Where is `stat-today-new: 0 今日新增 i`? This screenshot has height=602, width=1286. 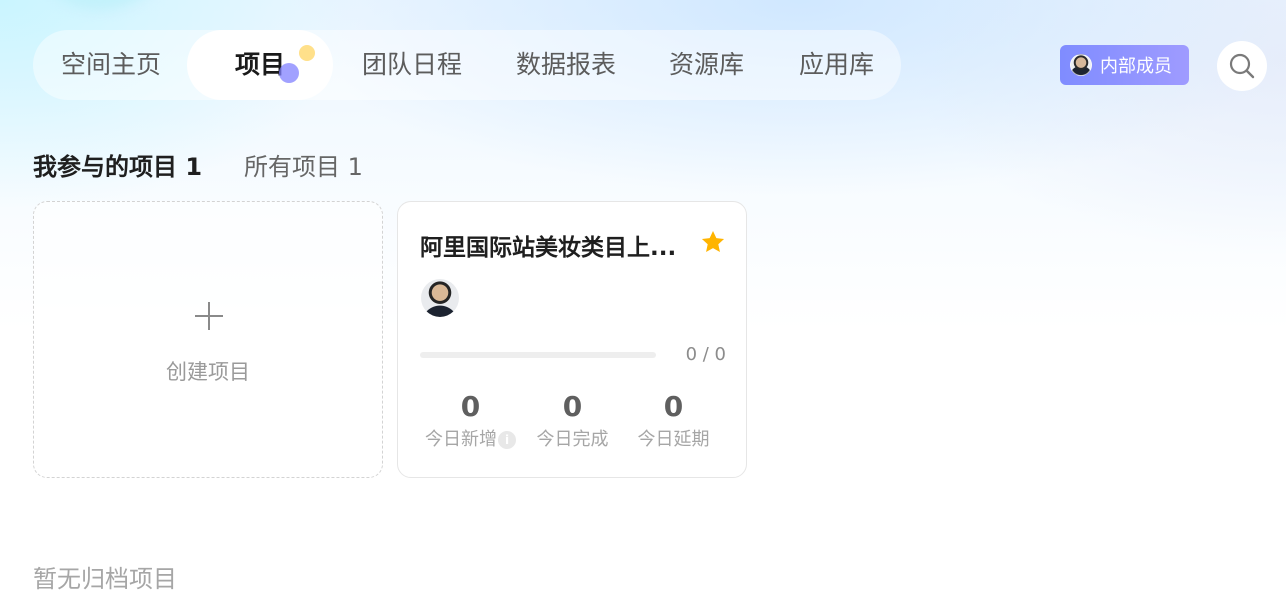
stat-today-new: 0 今日新增 i is located at coordinates (470, 420).